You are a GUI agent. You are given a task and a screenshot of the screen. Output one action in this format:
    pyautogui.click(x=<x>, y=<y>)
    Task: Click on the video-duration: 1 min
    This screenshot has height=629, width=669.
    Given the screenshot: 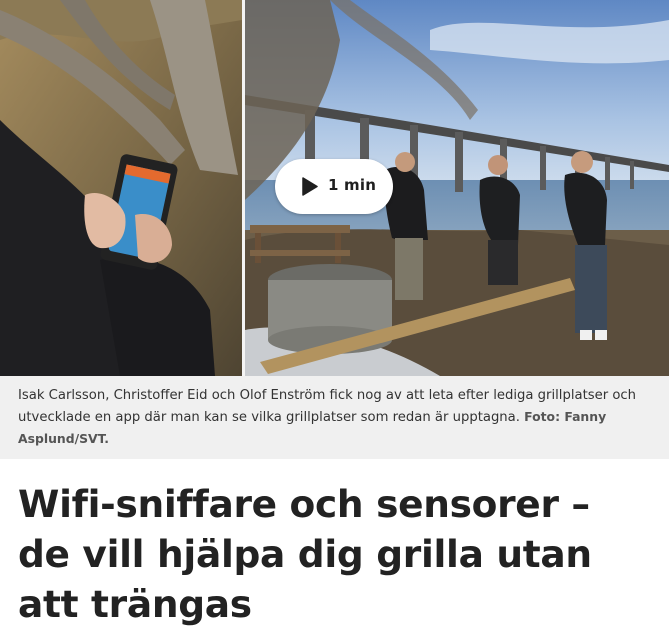 What is the action you would take?
    pyautogui.click(x=352, y=185)
    